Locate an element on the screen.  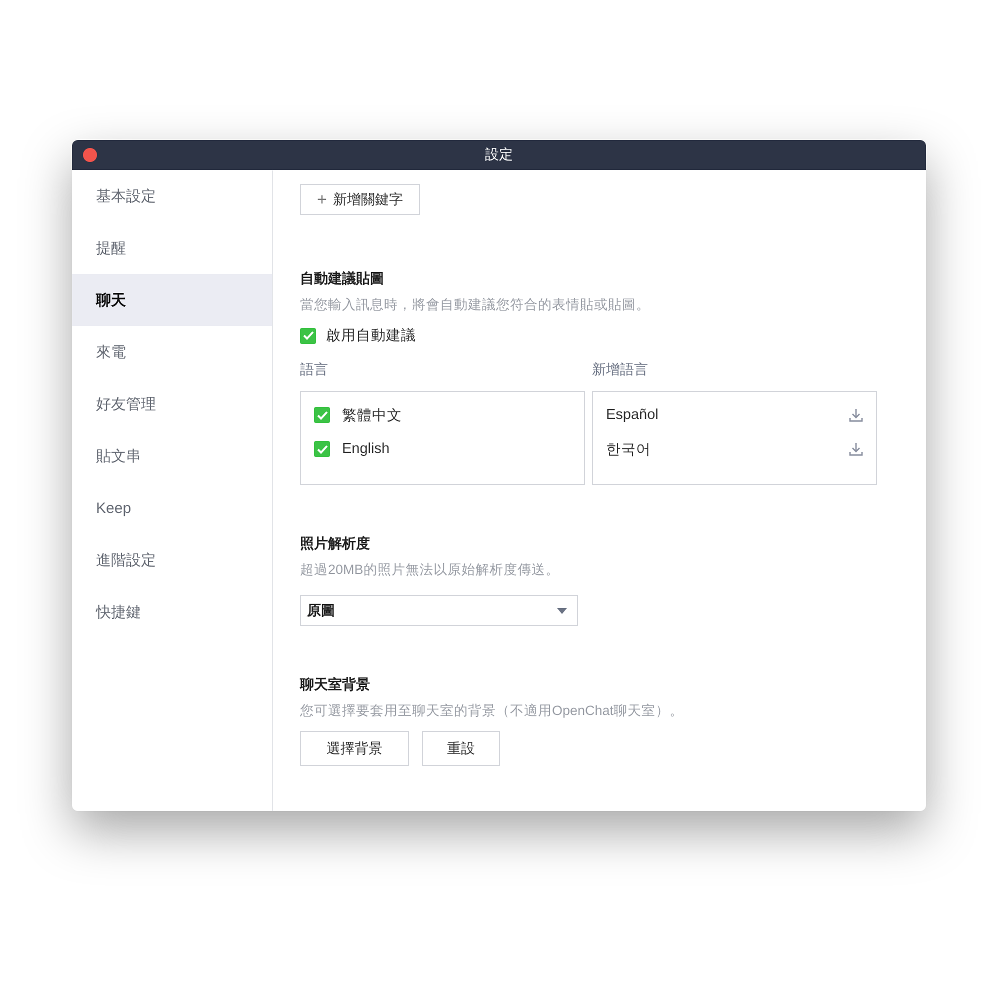
sidebar-item: 來電 is located at coordinates (172, 352).